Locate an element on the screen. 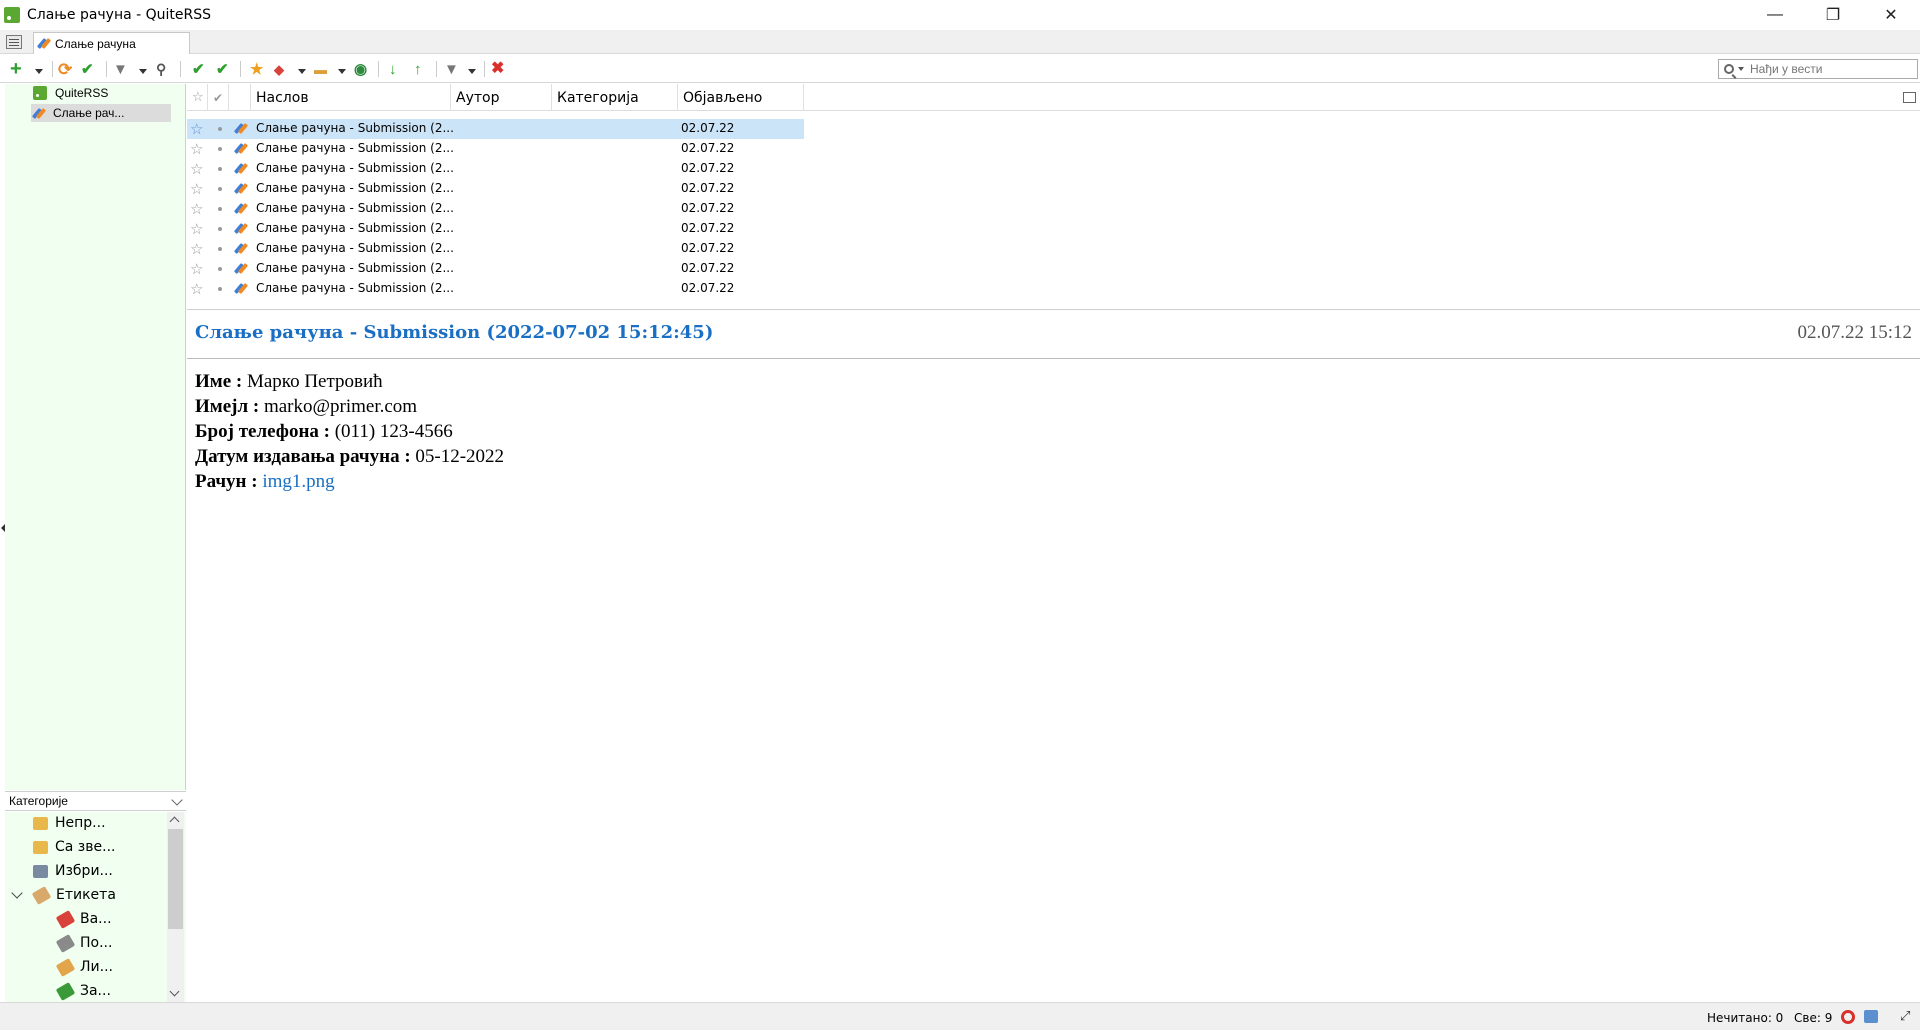 This screenshot has width=1920, height=1030. feed-icon is located at coordinates (39, 113).